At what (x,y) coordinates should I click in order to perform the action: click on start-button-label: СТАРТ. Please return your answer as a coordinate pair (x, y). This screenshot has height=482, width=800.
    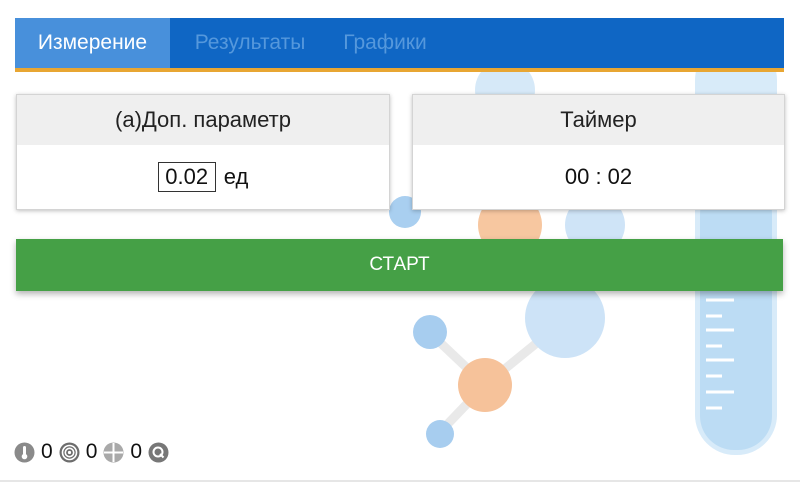
    Looking at the image, I should click on (399, 264).